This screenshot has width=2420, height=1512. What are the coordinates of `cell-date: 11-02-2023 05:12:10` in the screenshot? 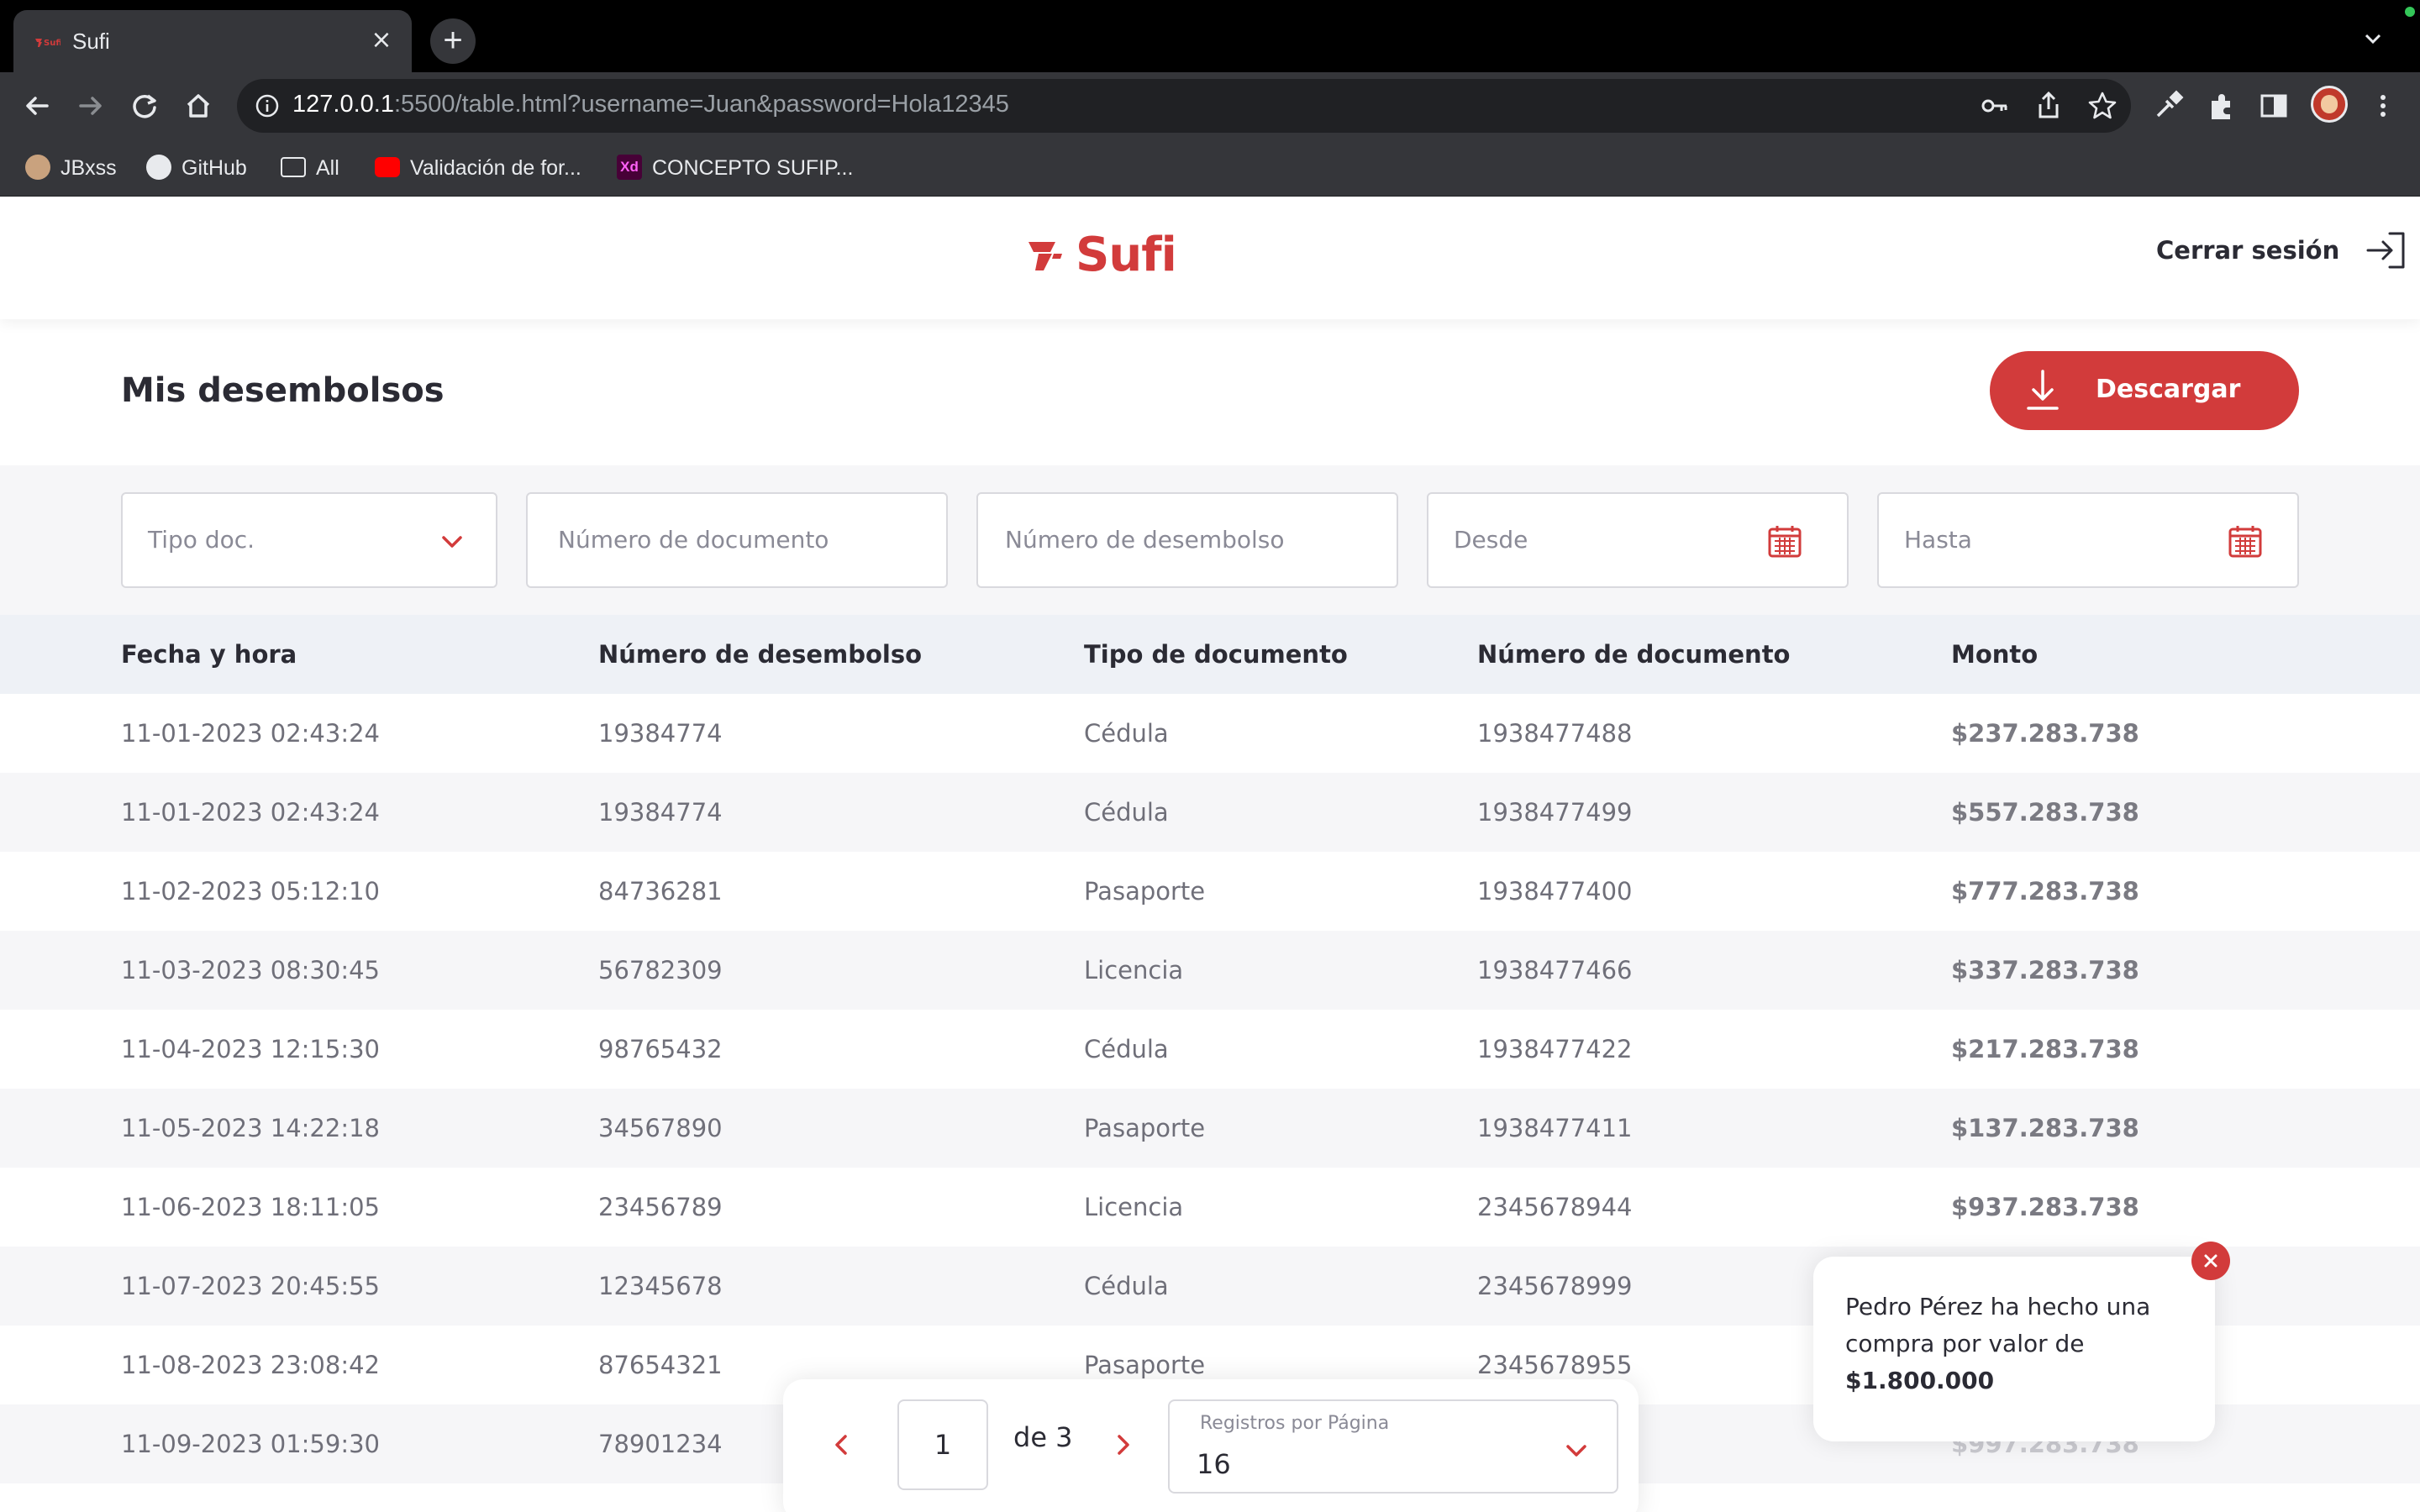 It's located at (250, 891).